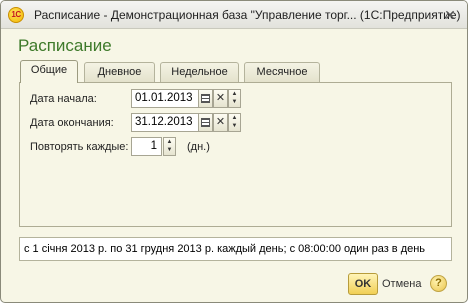 The height and width of the screenshot is (303, 468). I want to click on start-date-label: Дата начала:, so click(63, 99).